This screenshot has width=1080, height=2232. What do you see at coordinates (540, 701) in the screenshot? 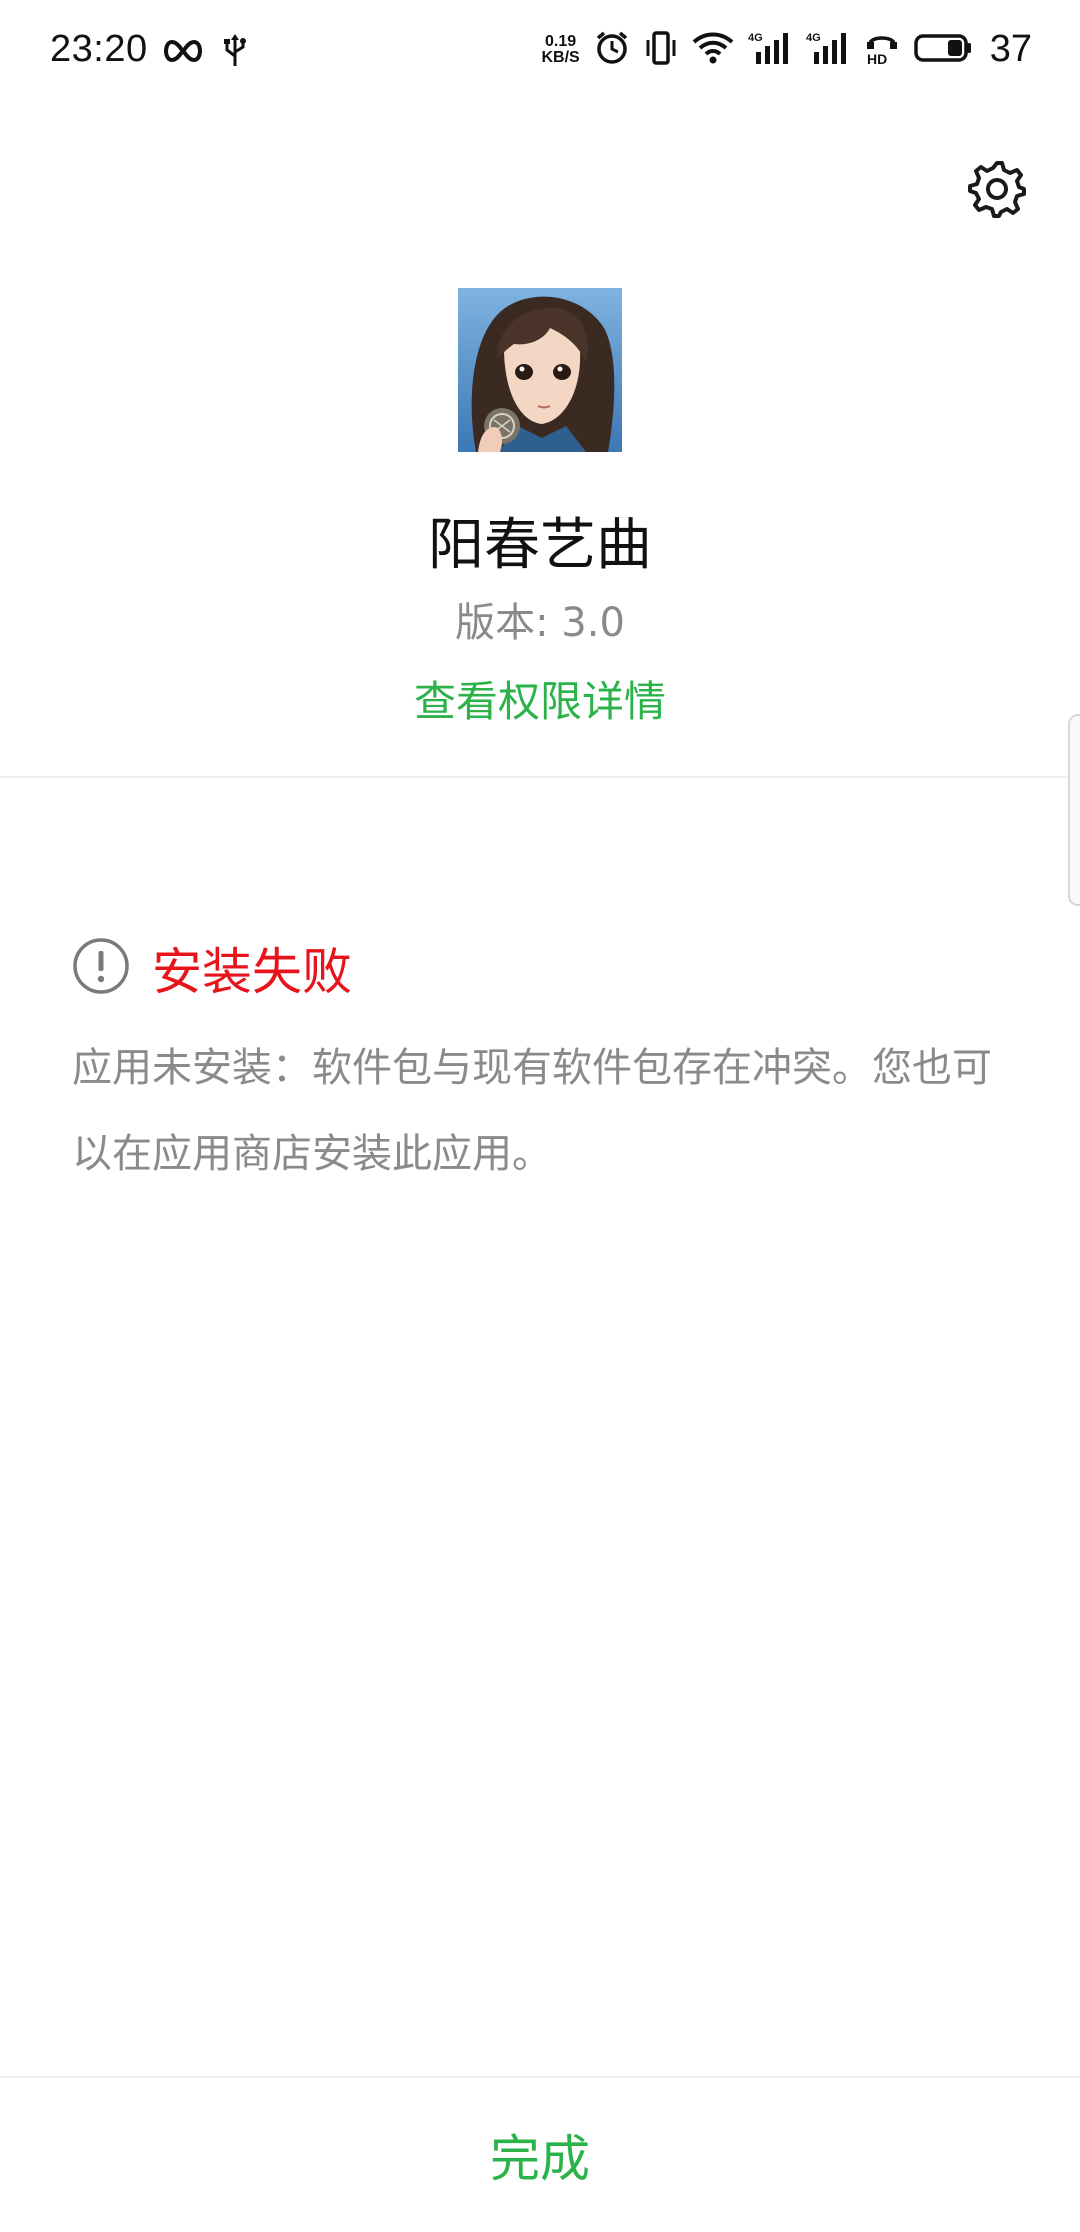
I see `view-permissions-link: 查看权限详情` at bounding box center [540, 701].